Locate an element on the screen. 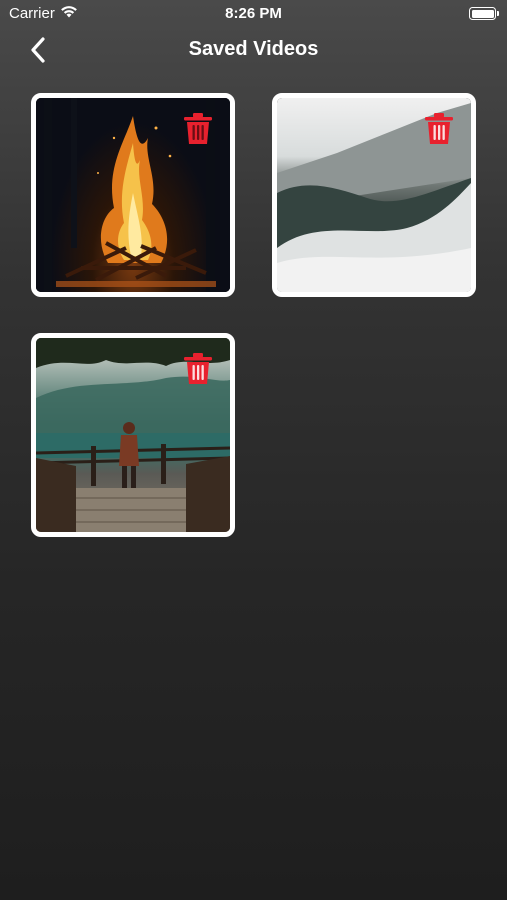 This screenshot has height=900, width=507. video-thumbnail-fog-mountain is located at coordinates (374, 195).